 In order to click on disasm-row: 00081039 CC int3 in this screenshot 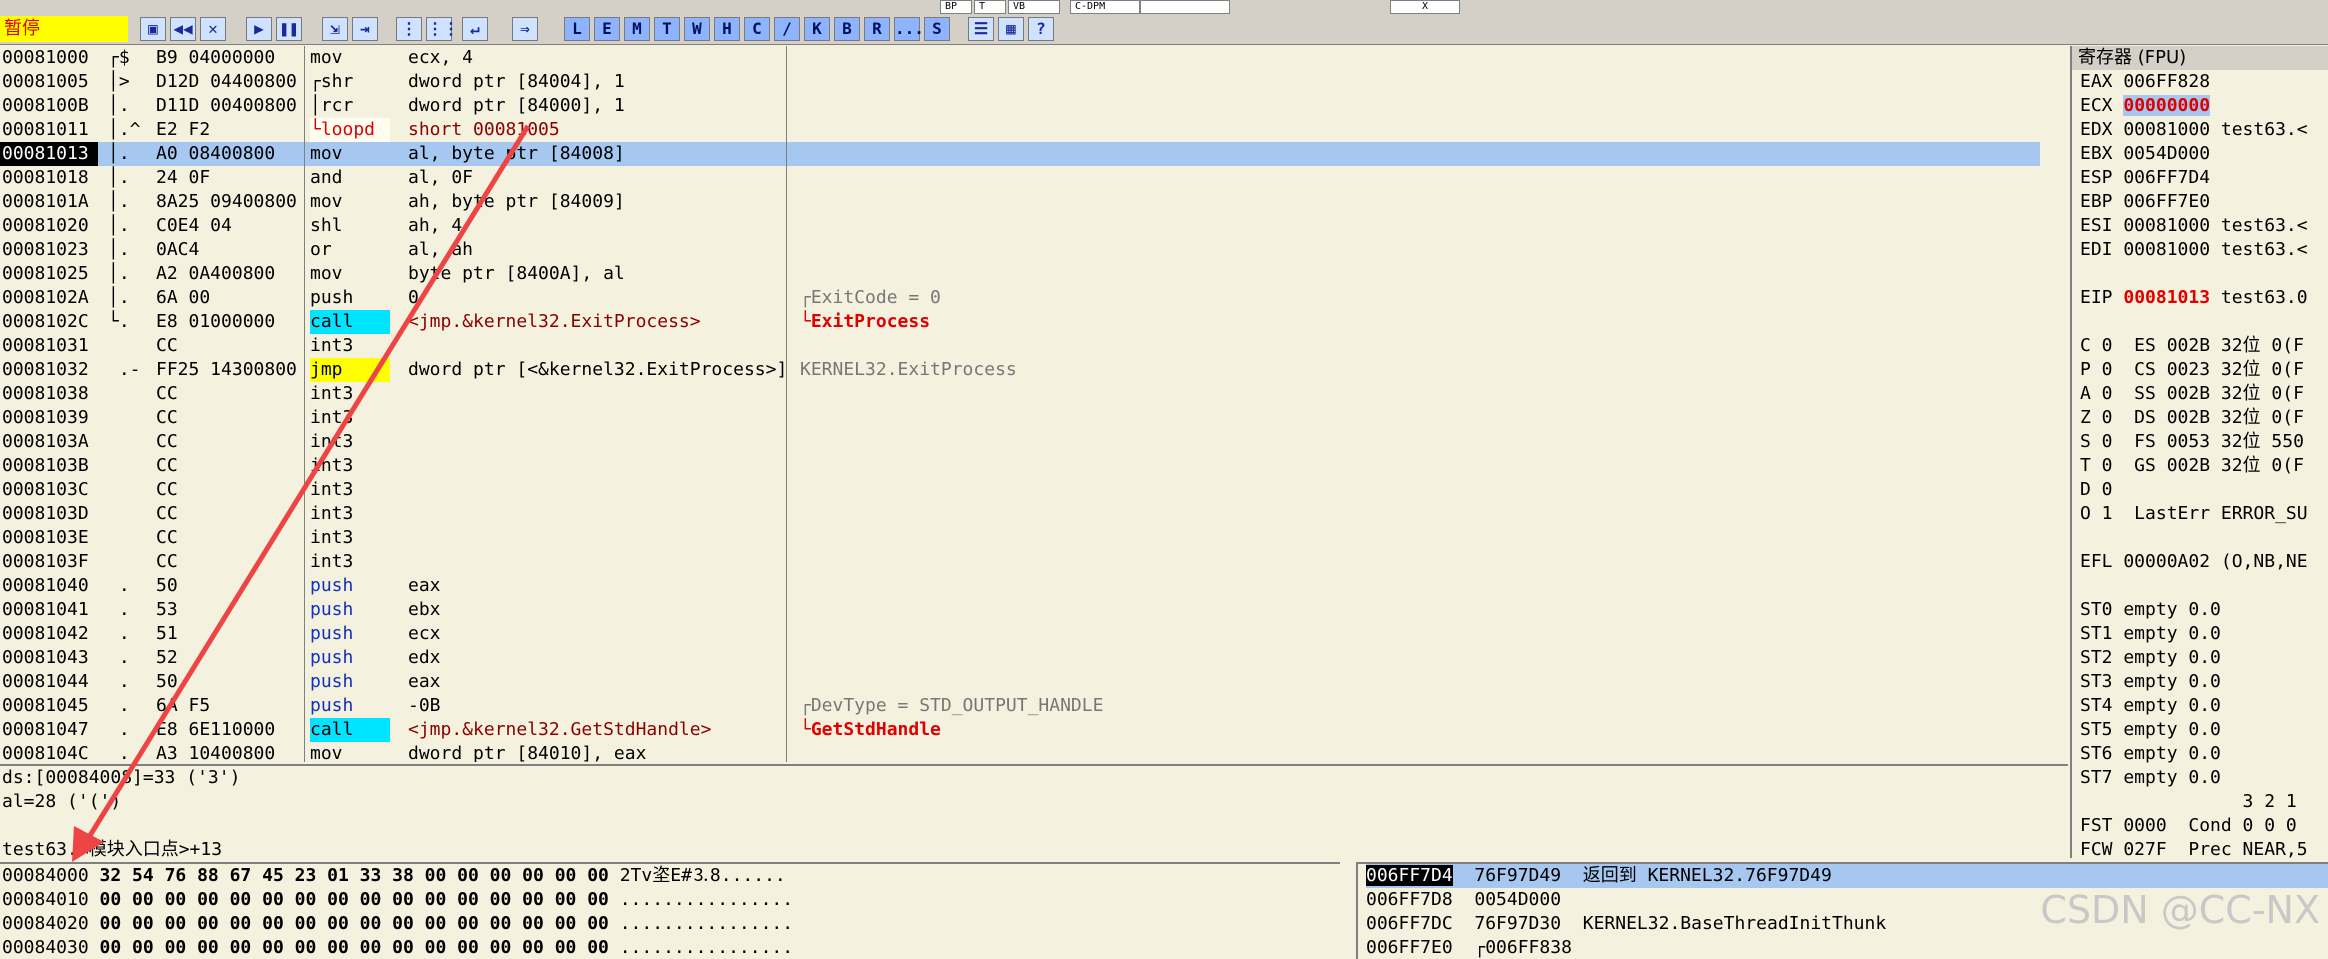, I will do `click(1020, 418)`.